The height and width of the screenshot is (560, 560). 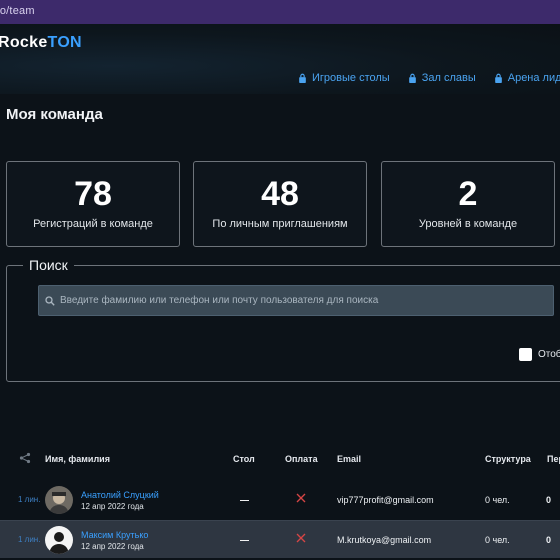 What do you see at coordinates (17, 11) in the screenshot?
I see `url-text: ro/team` at bounding box center [17, 11].